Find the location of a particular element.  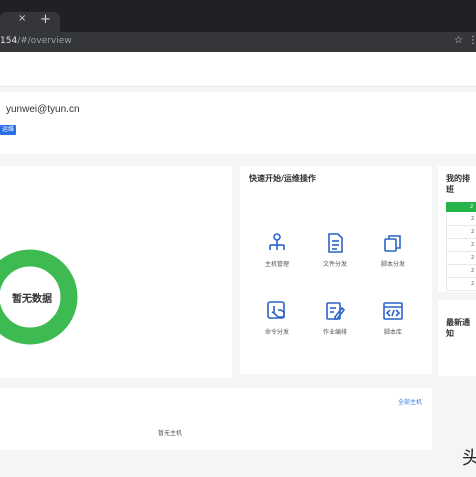

op-label: 脚本分发 is located at coordinates (392, 264).